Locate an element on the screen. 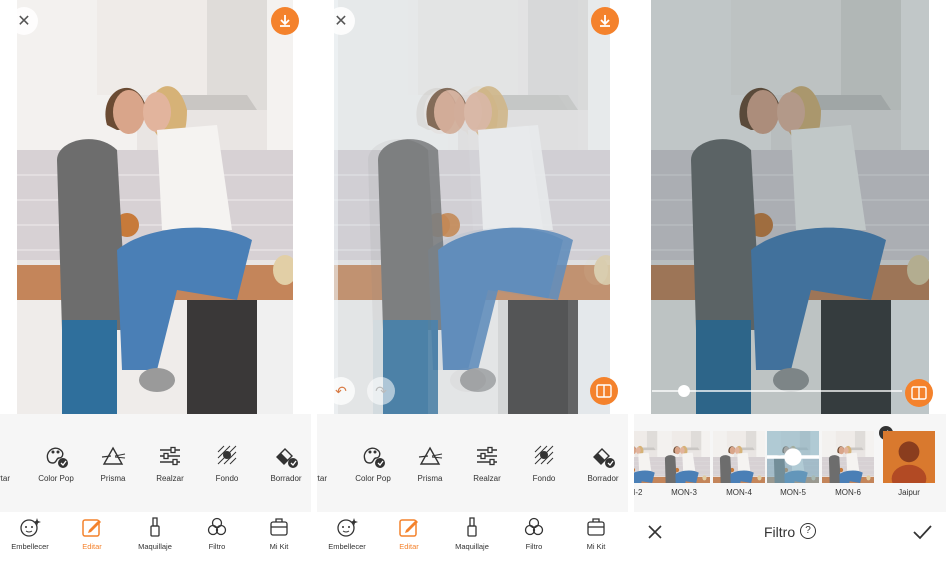 The width and height of the screenshot is (946, 562). filter-label: MON-6 is located at coordinates (848, 492).